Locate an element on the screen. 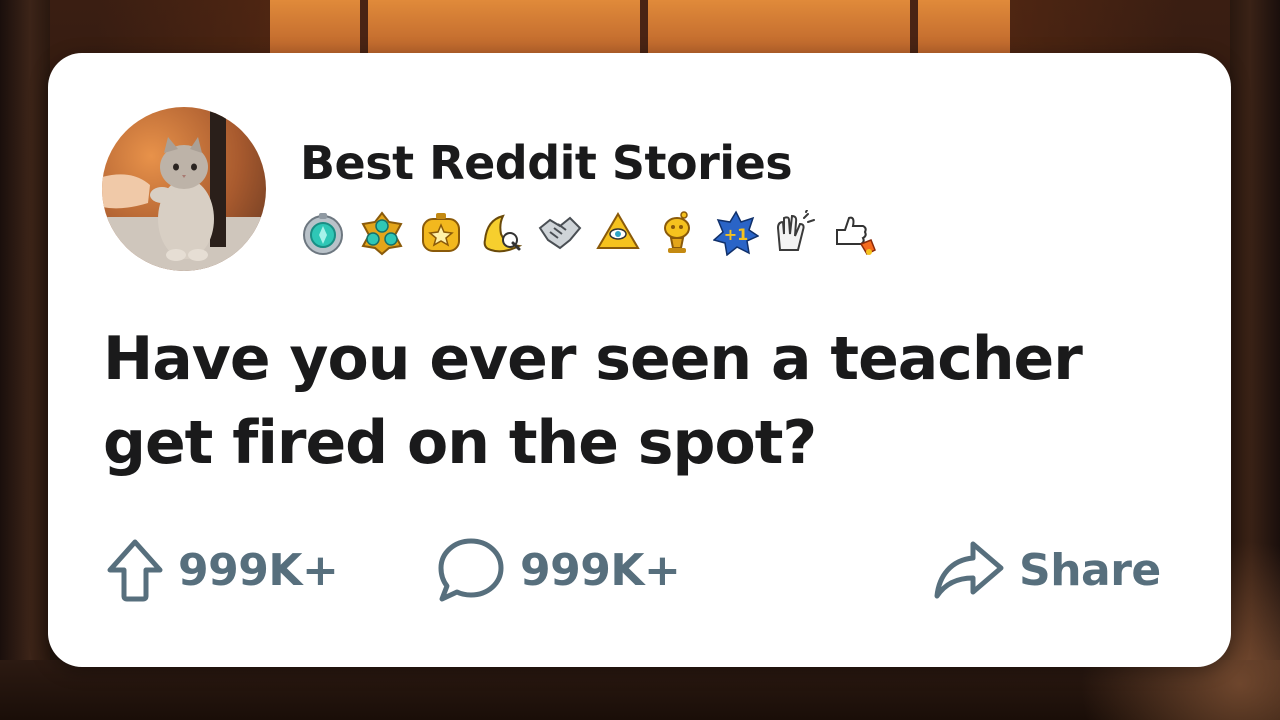  upvote-count: 999K+ is located at coordinates (258, 570).